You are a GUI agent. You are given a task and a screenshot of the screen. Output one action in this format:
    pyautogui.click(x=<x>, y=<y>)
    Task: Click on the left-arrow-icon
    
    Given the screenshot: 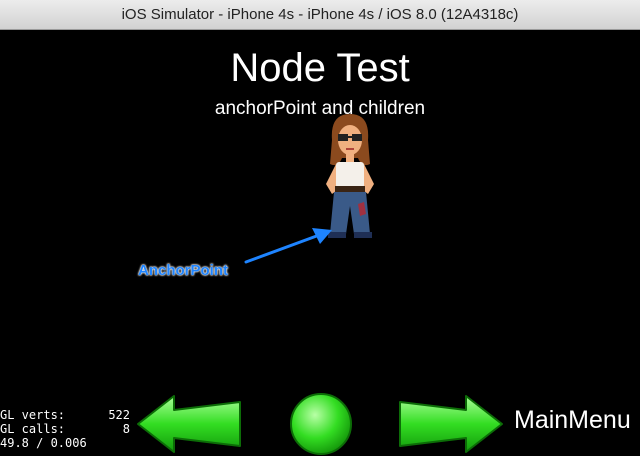 What is the action you would take?
    pyautogui.click(x=189, y=424)
    